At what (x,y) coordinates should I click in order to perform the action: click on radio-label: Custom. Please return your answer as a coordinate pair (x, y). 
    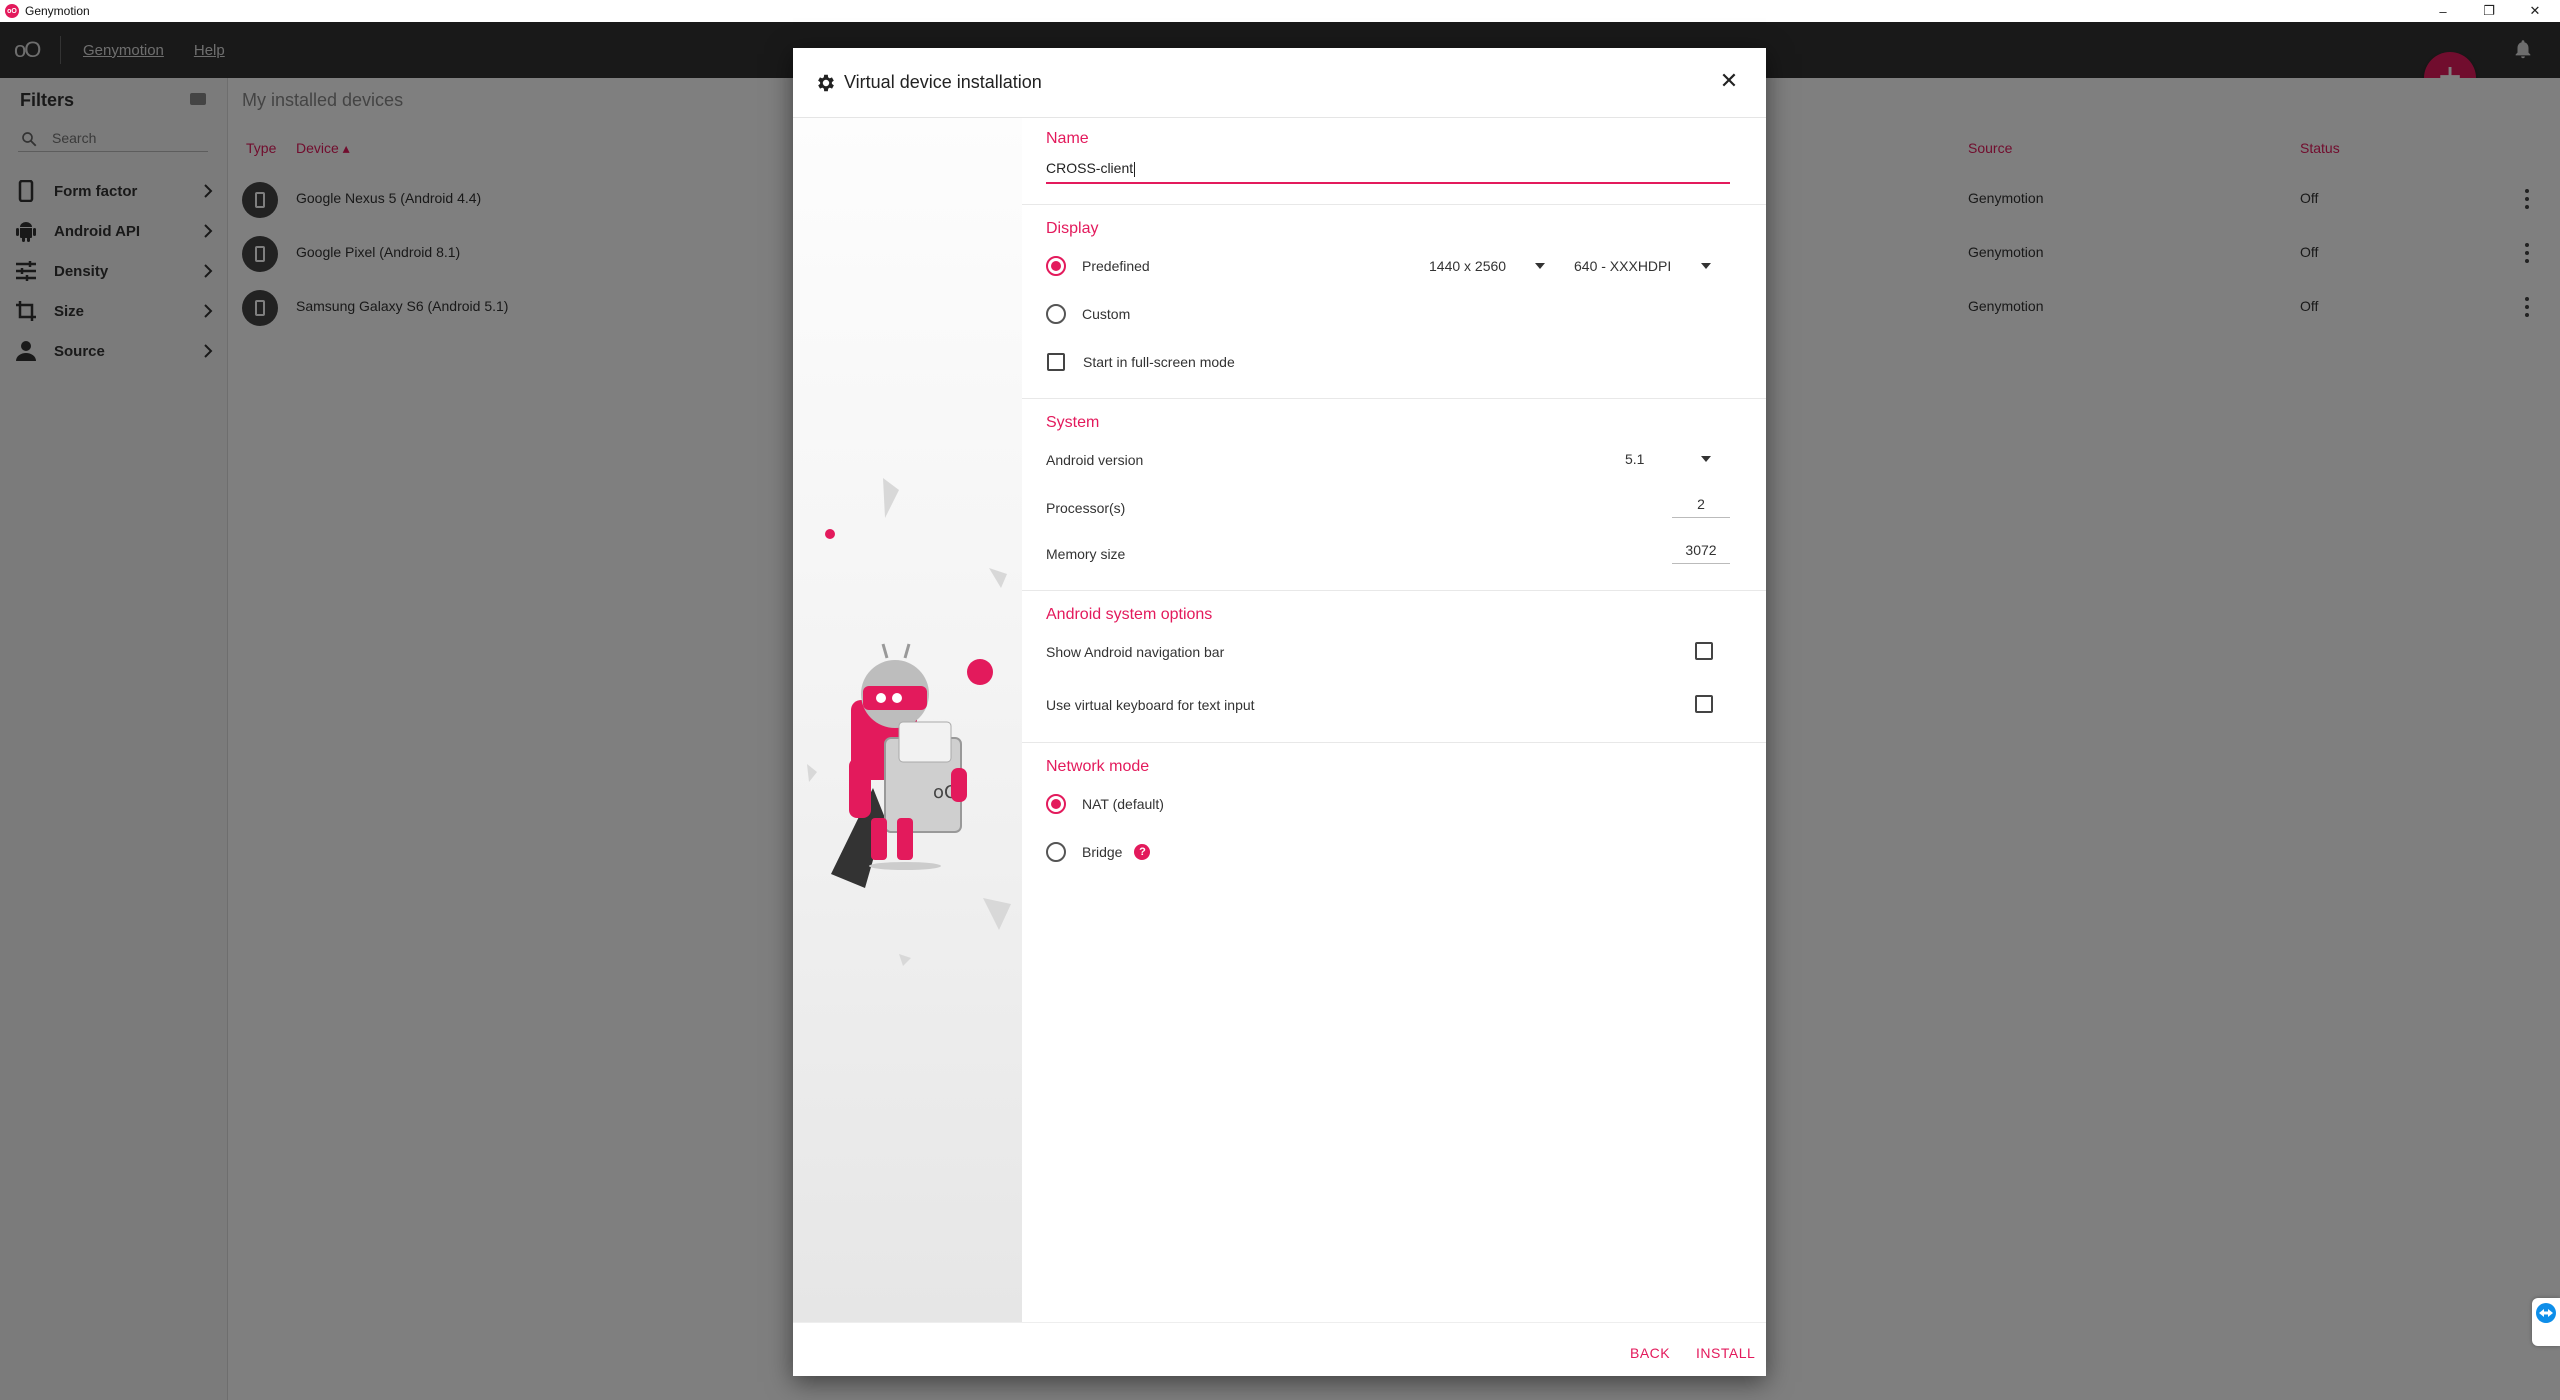
    Looking at the image, I should click on (1106, 314).